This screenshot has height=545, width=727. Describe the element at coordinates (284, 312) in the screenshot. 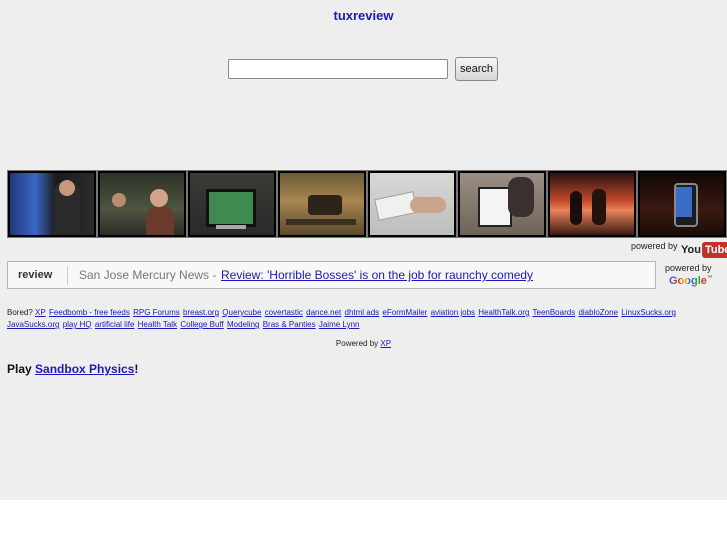

I see `link-covertastic: covertastic` at that location.